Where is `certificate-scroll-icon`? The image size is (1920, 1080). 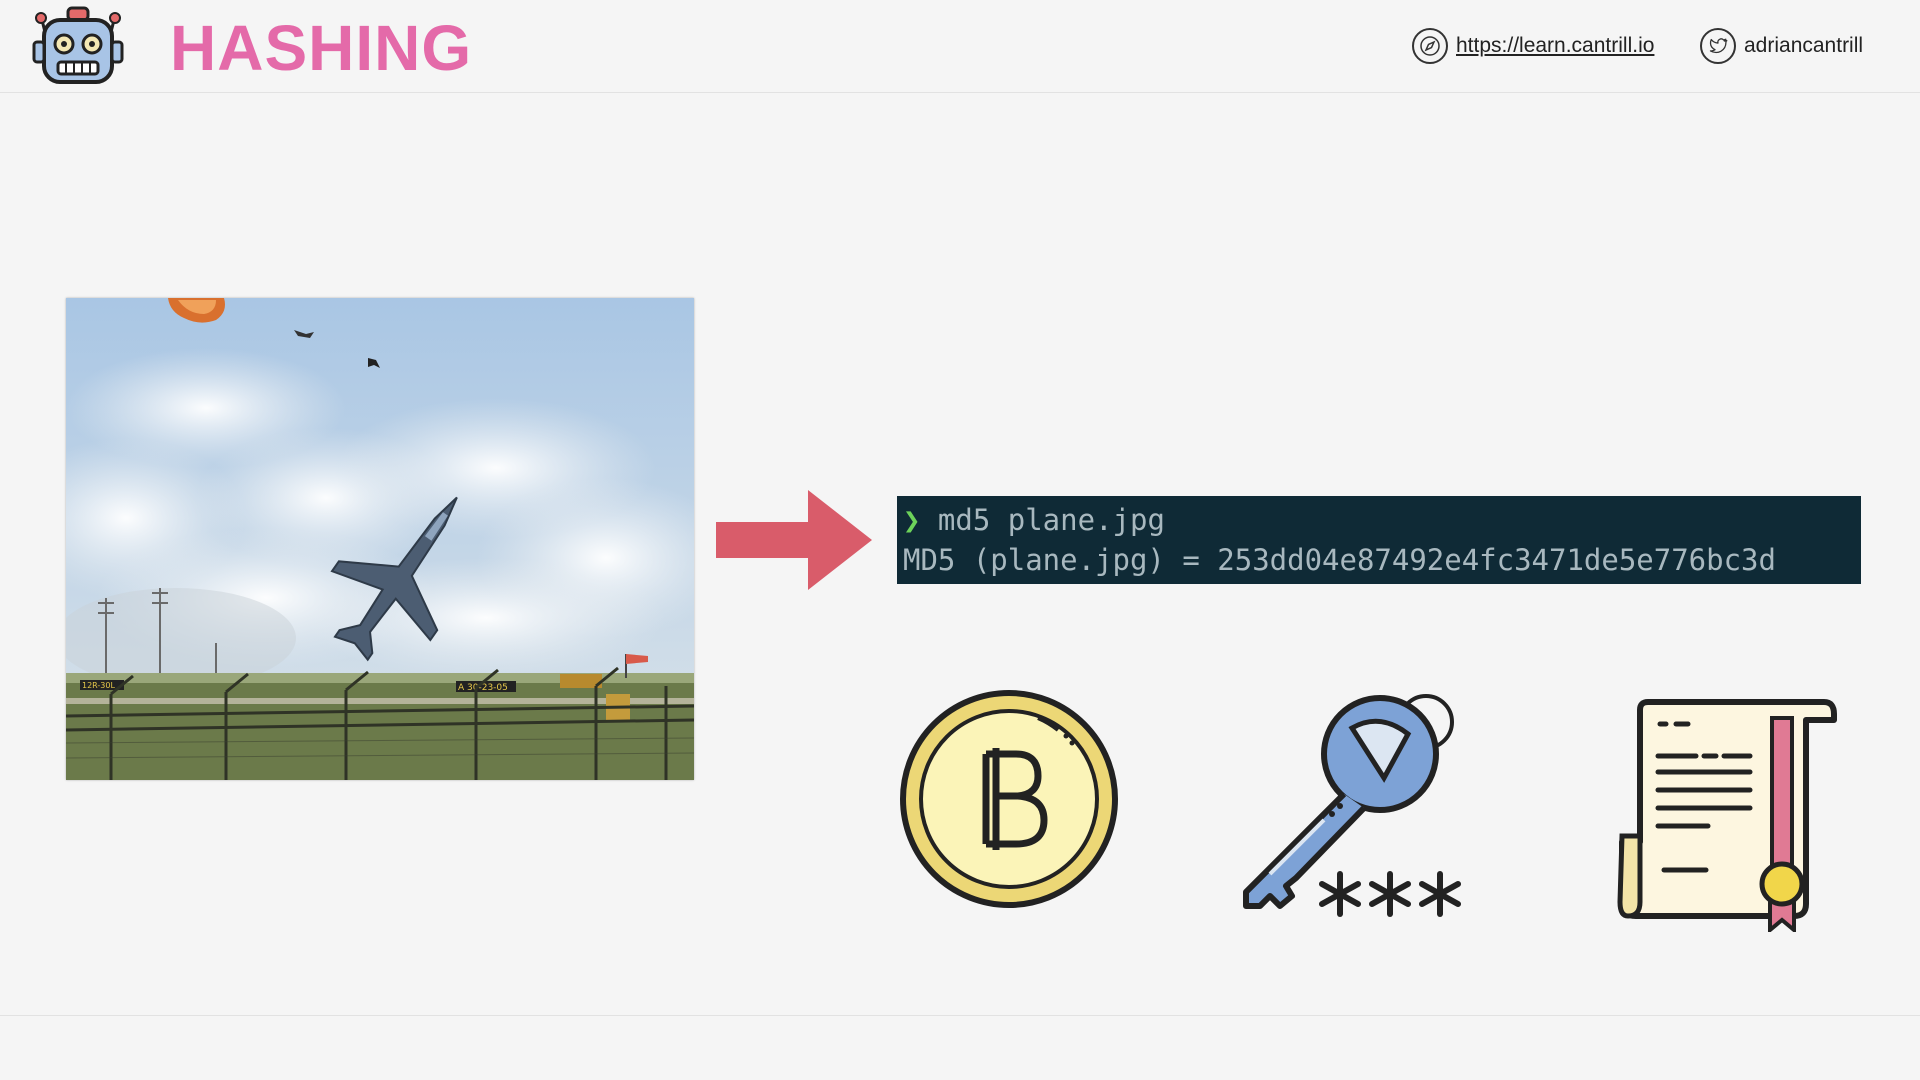
certificate-scroll-icon is located at coordinates (1727, 815).